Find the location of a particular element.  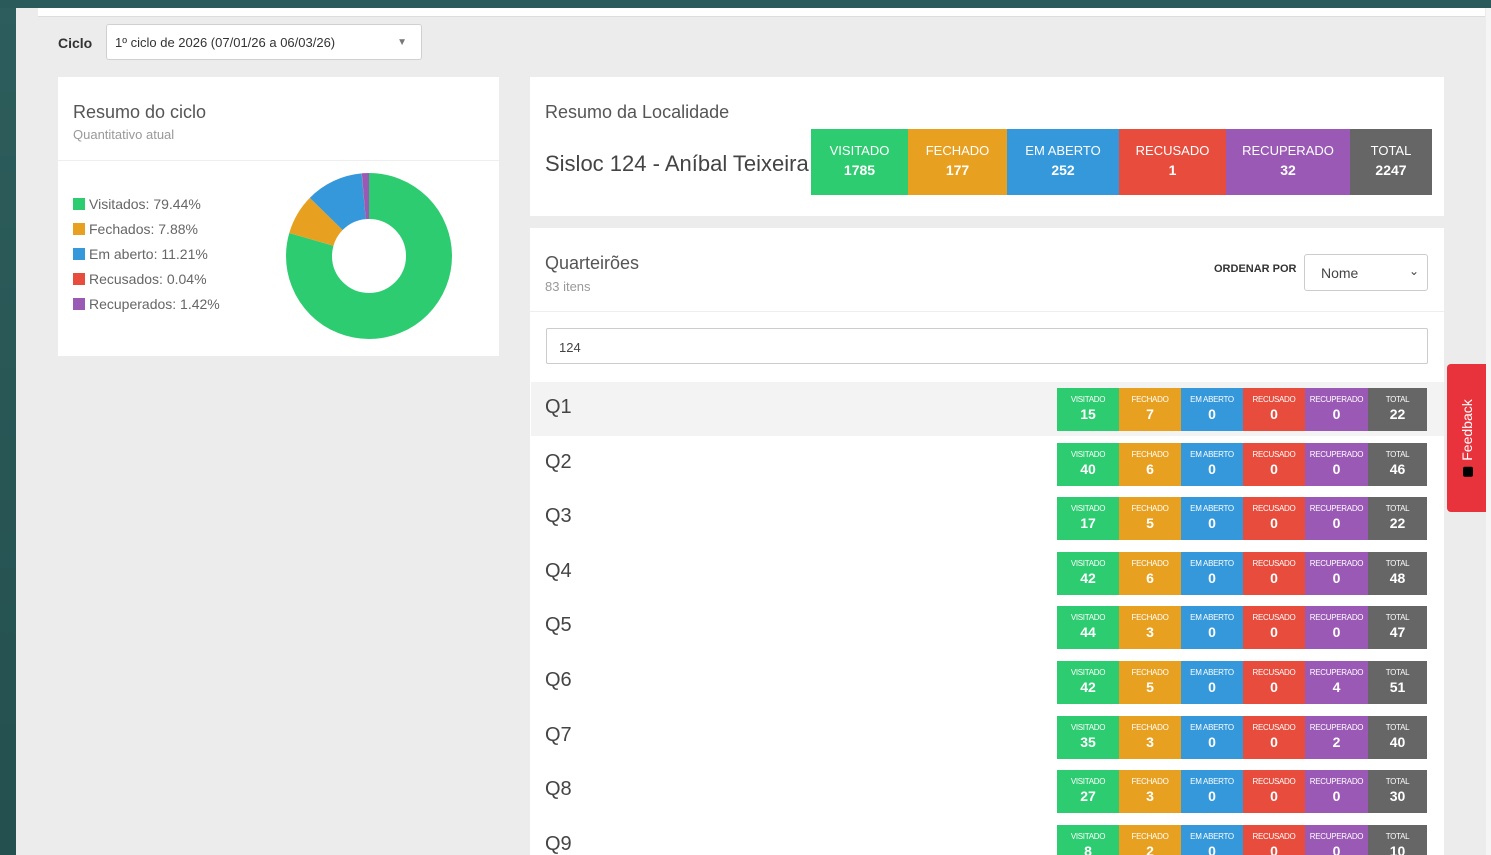

search-input: 124 is located at coordinates (987, 346).